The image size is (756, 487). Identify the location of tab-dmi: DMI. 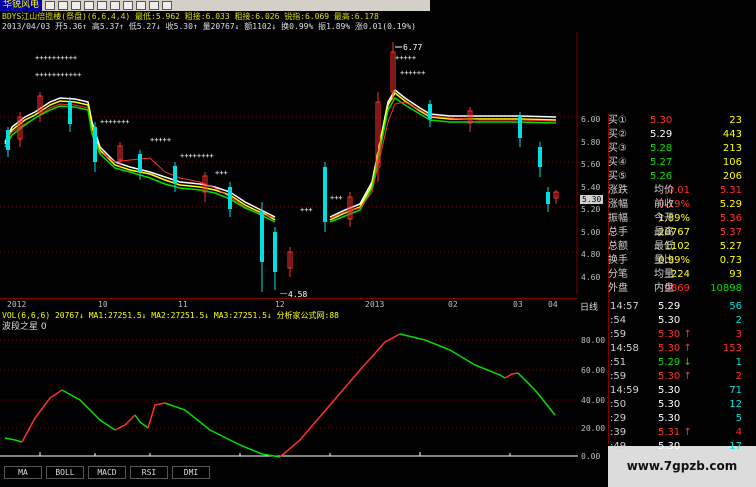
(191, 472).